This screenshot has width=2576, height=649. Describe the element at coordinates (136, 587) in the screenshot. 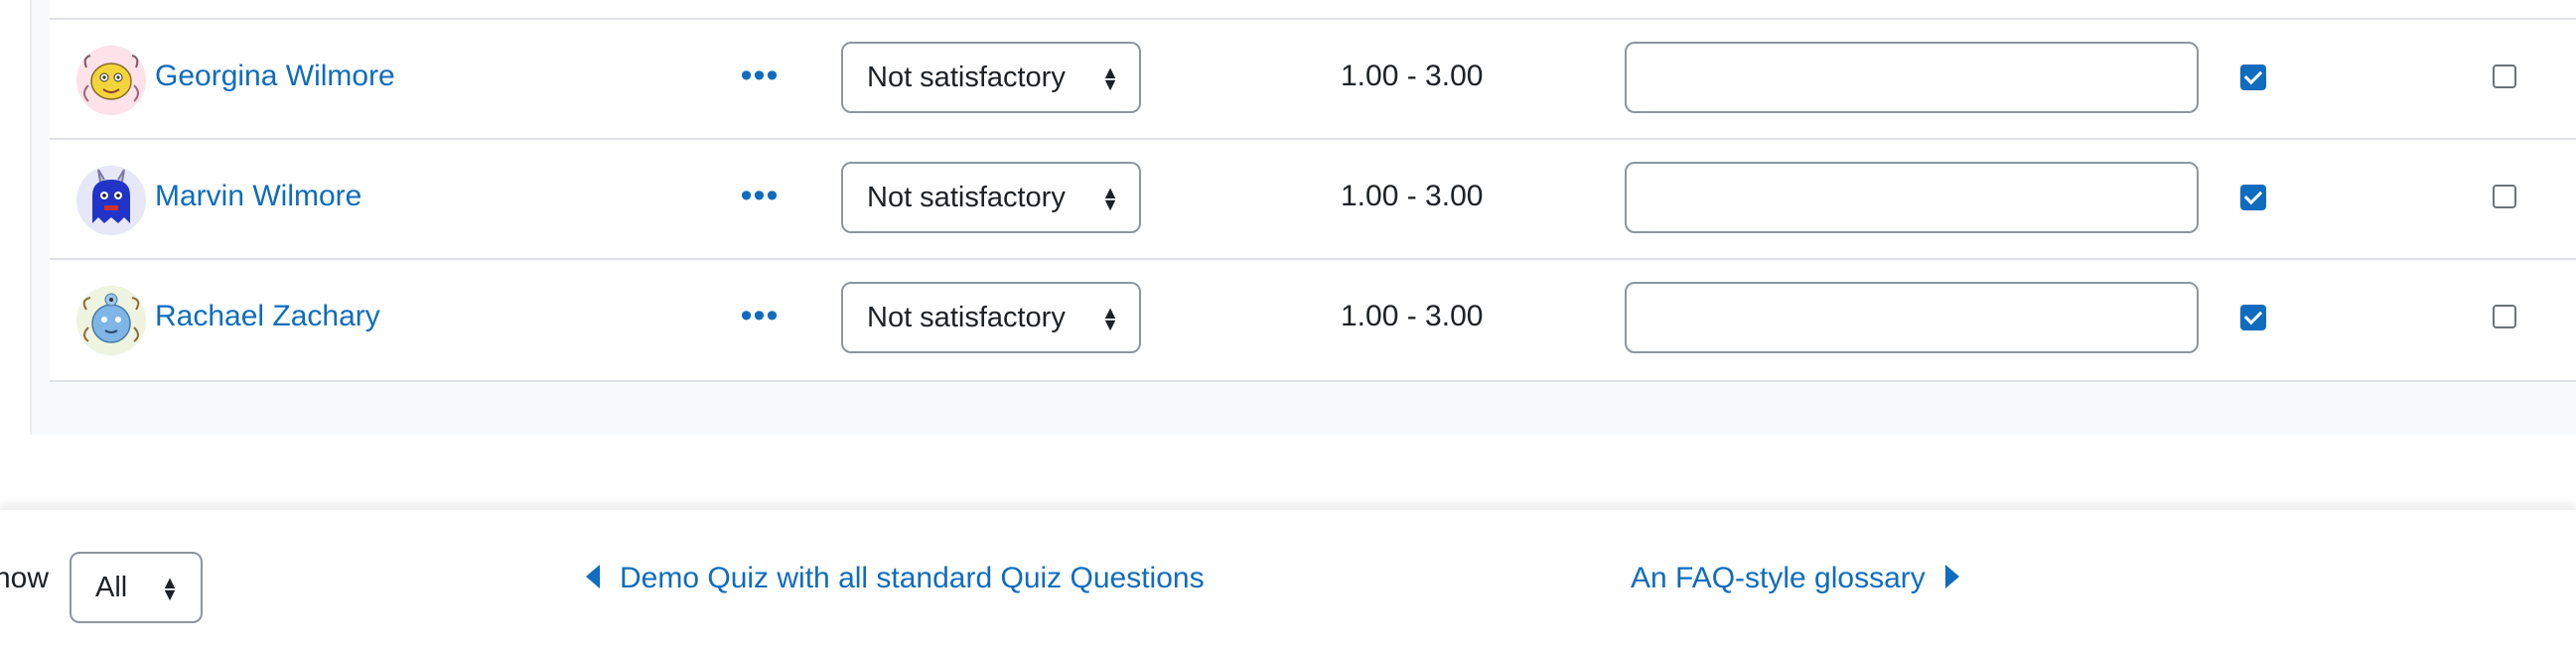

I see `show-select: All ▲ ▼` at that location.